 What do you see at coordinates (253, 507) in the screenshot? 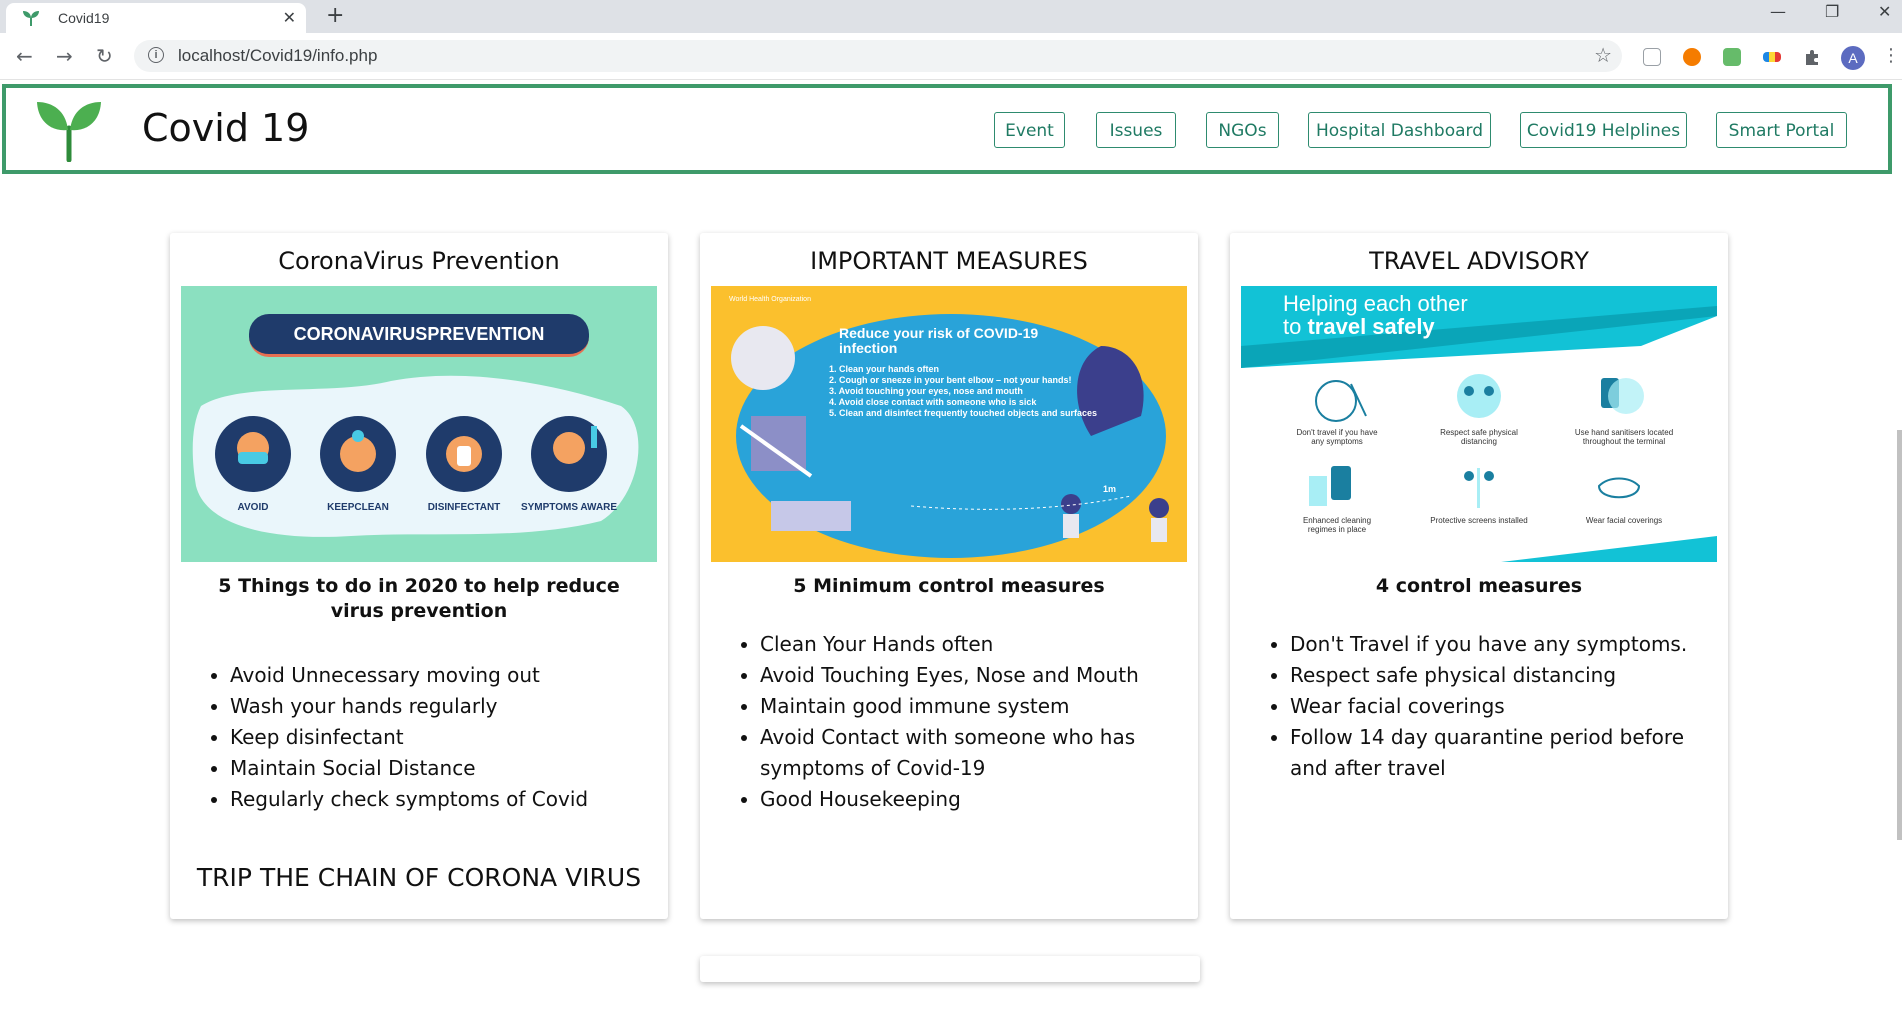
I see `infographic-label: AVOID` at bounding box center [253, 507].